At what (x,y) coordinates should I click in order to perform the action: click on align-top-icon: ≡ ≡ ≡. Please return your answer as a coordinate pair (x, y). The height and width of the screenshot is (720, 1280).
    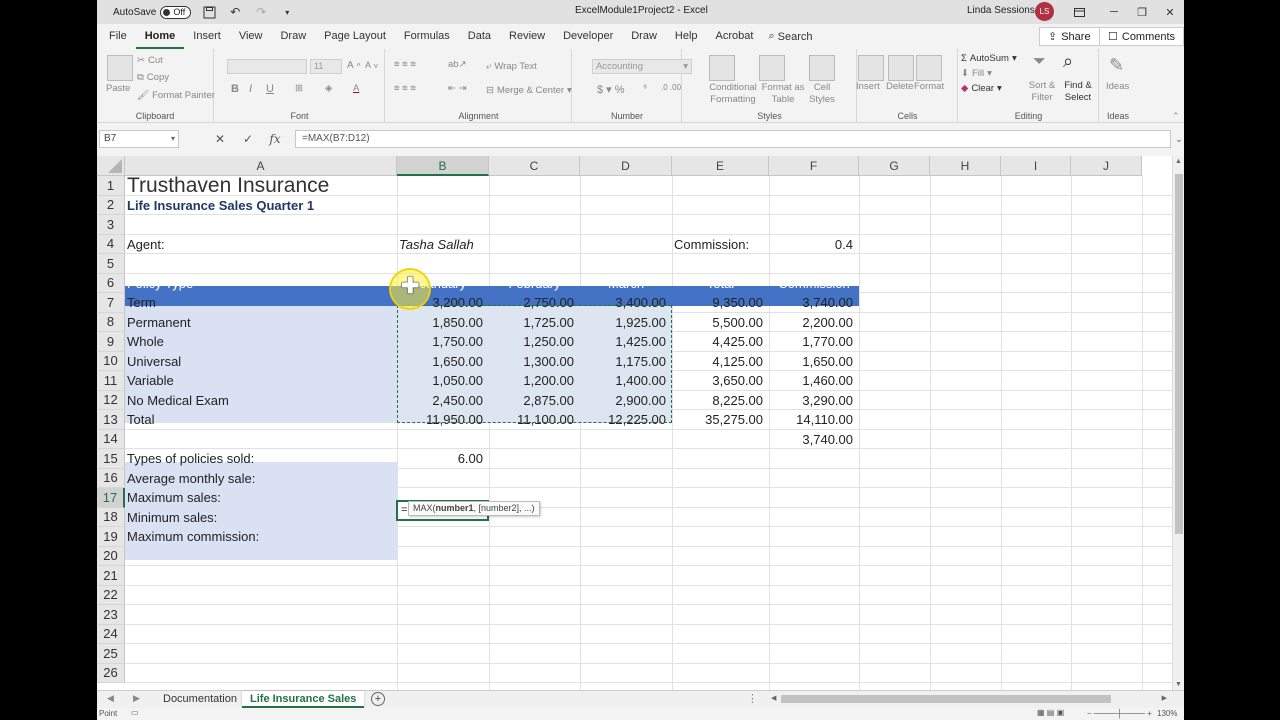
    Looking at the image, I should click on (405, 64).